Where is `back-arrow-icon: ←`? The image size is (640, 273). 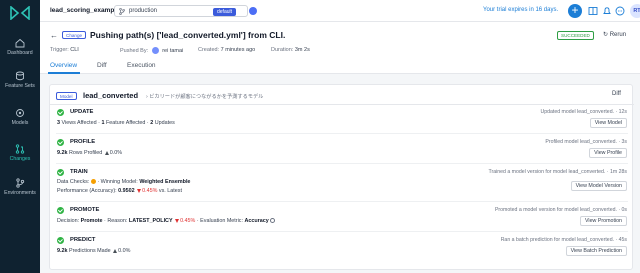 back-arrow-icon: ← is located at coordinates (54, 35).